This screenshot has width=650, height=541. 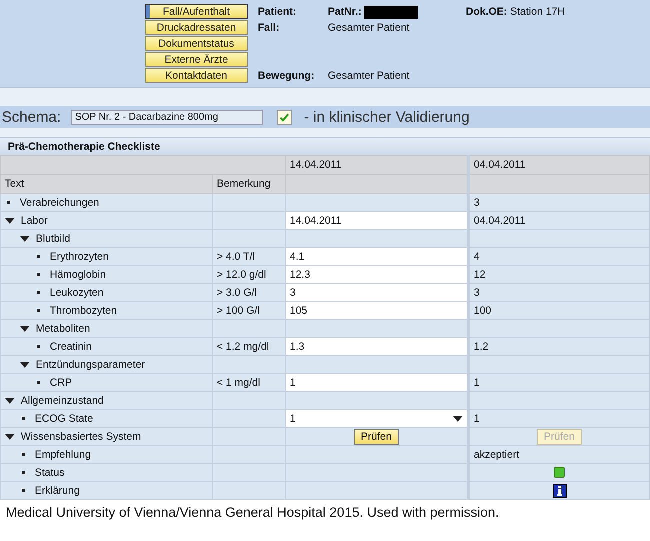 I want to click on table-cell: akzeptiert, so click(x=559, y=455).